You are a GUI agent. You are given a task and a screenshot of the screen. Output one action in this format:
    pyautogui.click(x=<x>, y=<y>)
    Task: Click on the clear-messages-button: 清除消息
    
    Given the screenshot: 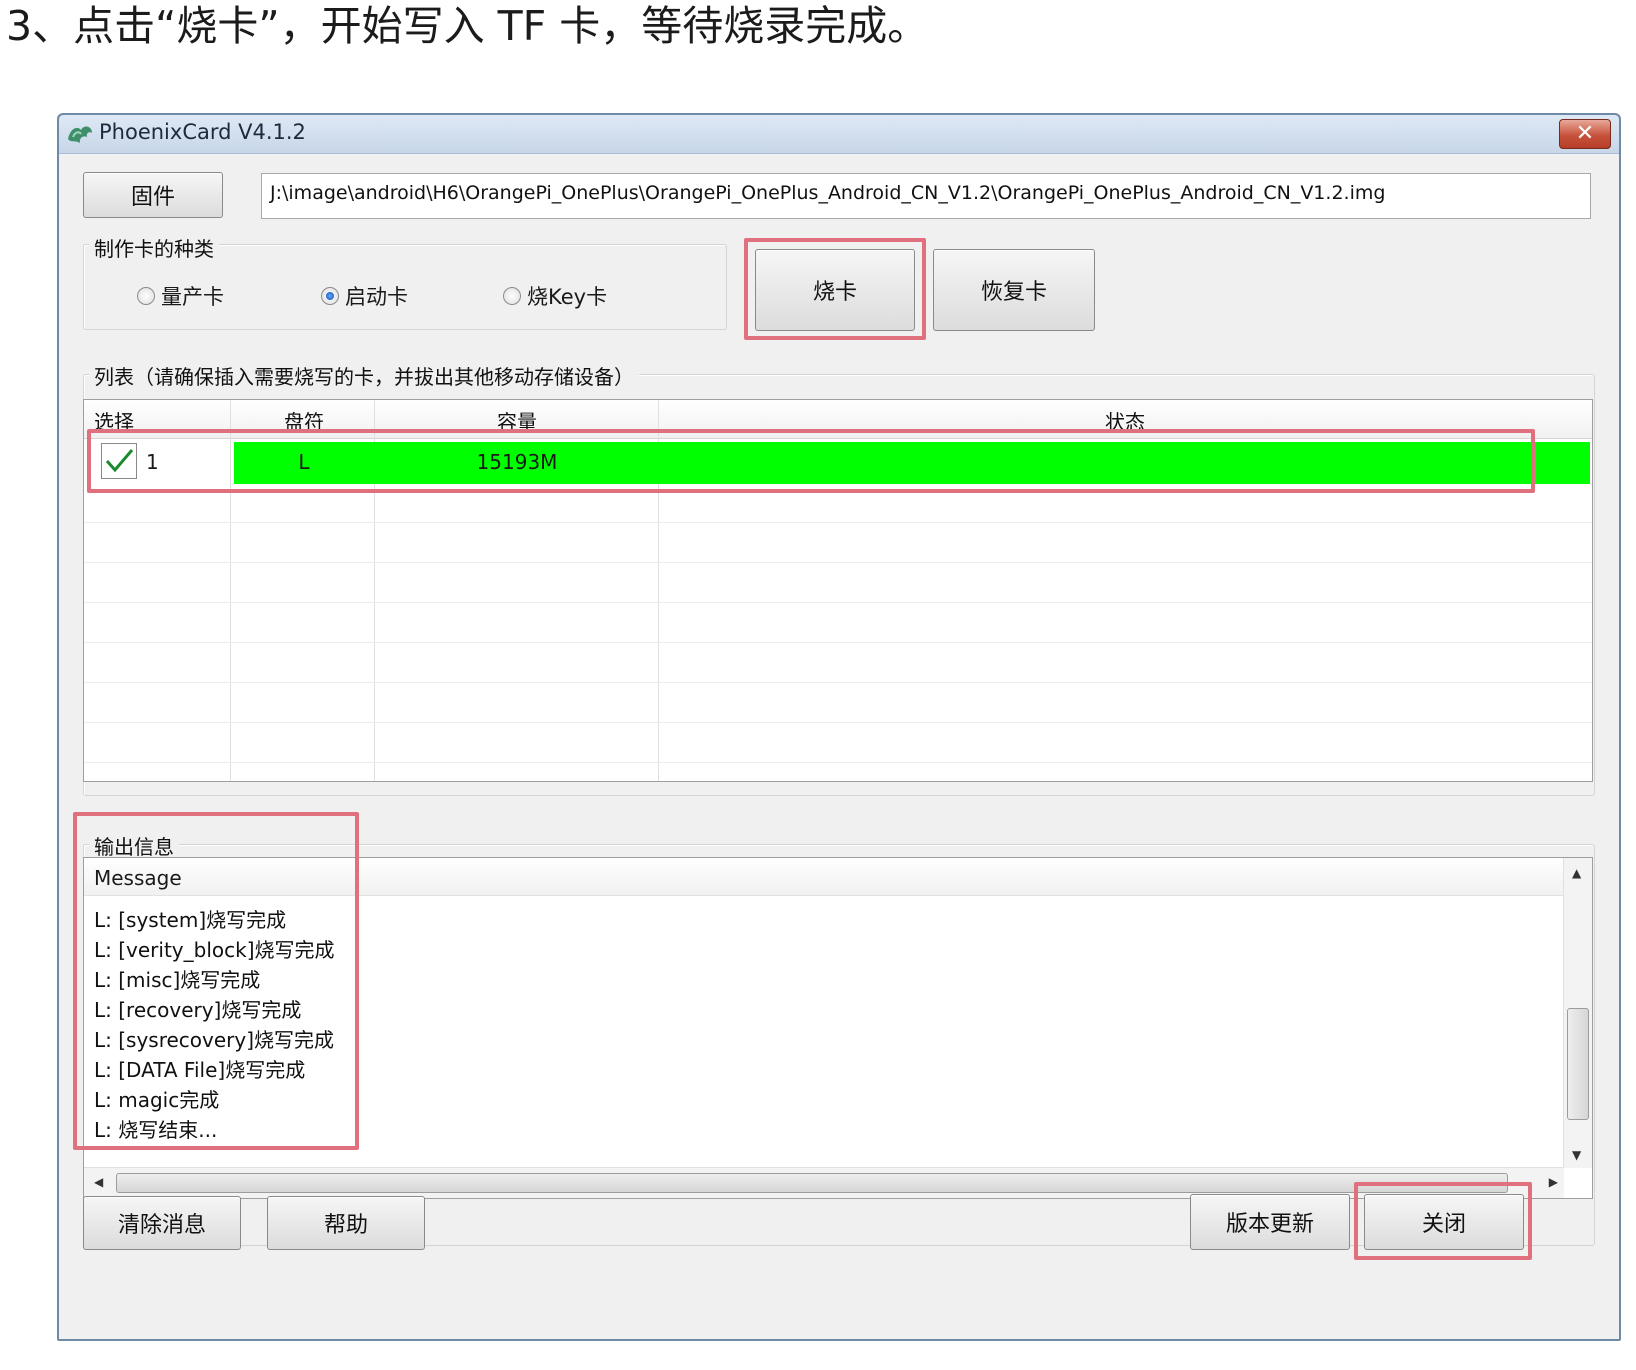 What is the action you would take?
    pyautogui.click(x=162, y=1223)
    